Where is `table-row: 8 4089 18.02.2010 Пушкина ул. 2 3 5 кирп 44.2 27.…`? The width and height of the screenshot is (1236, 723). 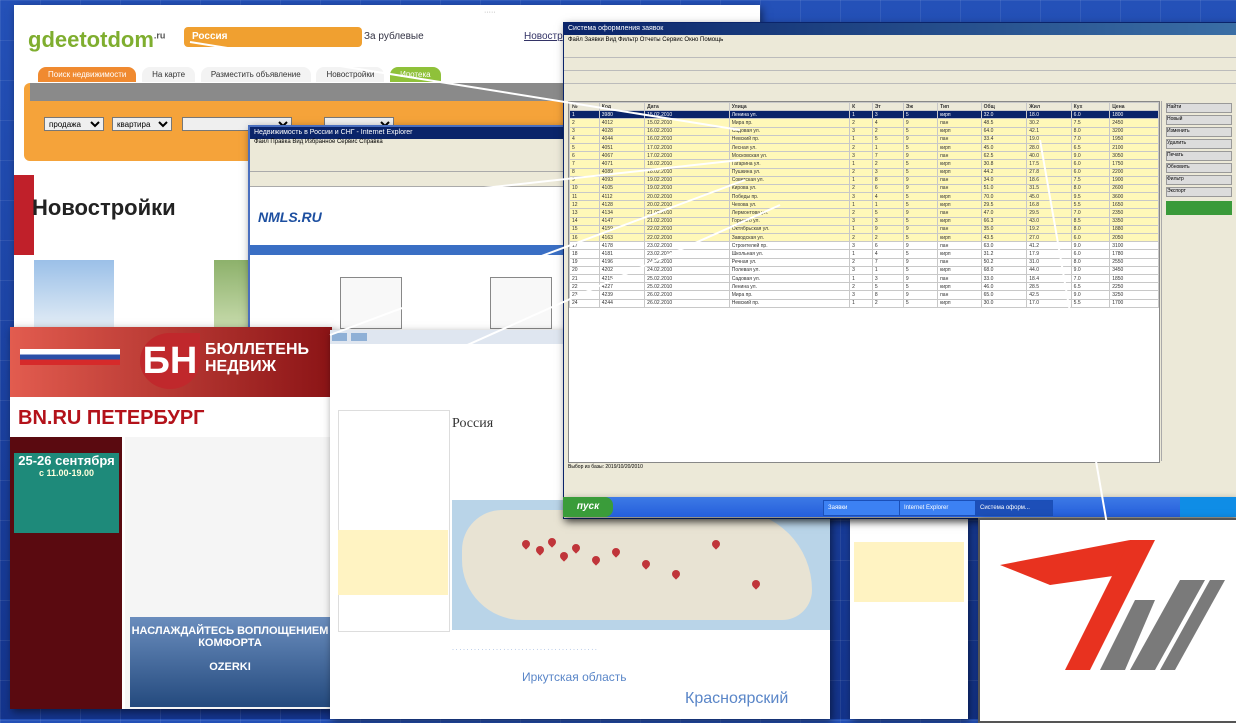
table-row: 8 4089 18.02.2010 Пушкина ул. 2 3 5 кирп 44.2 27.… is located at coordinates (864, 172).